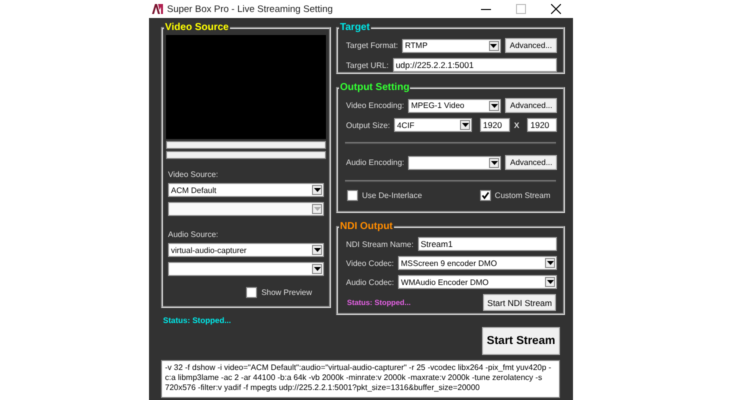 The width and height of the screenshot is (730, 400). I want to click on checkbox: Custom Stream, so click(515, 195).